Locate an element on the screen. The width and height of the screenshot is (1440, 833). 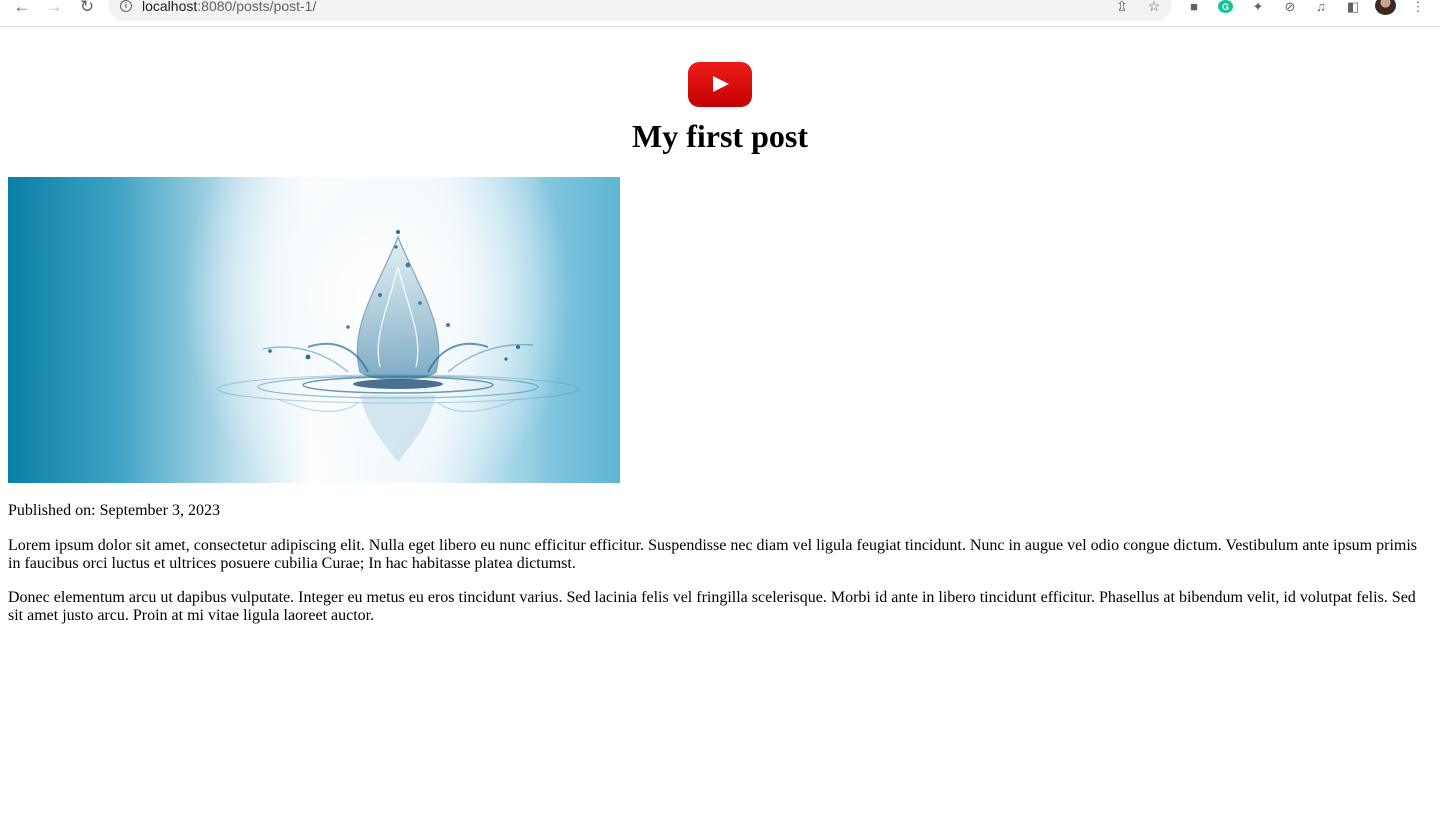
url-text: localhost:8080/posts/post-1/ is located at coordinates (229, 7).